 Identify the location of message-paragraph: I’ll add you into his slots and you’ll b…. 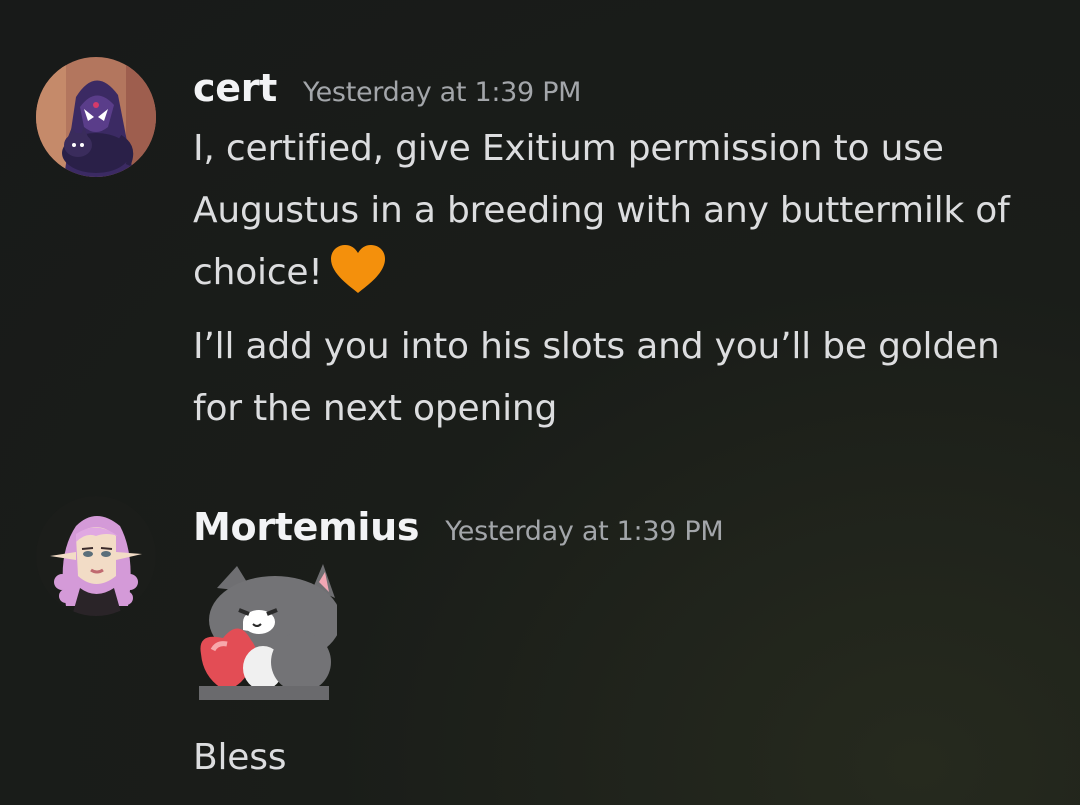
(623, 378).